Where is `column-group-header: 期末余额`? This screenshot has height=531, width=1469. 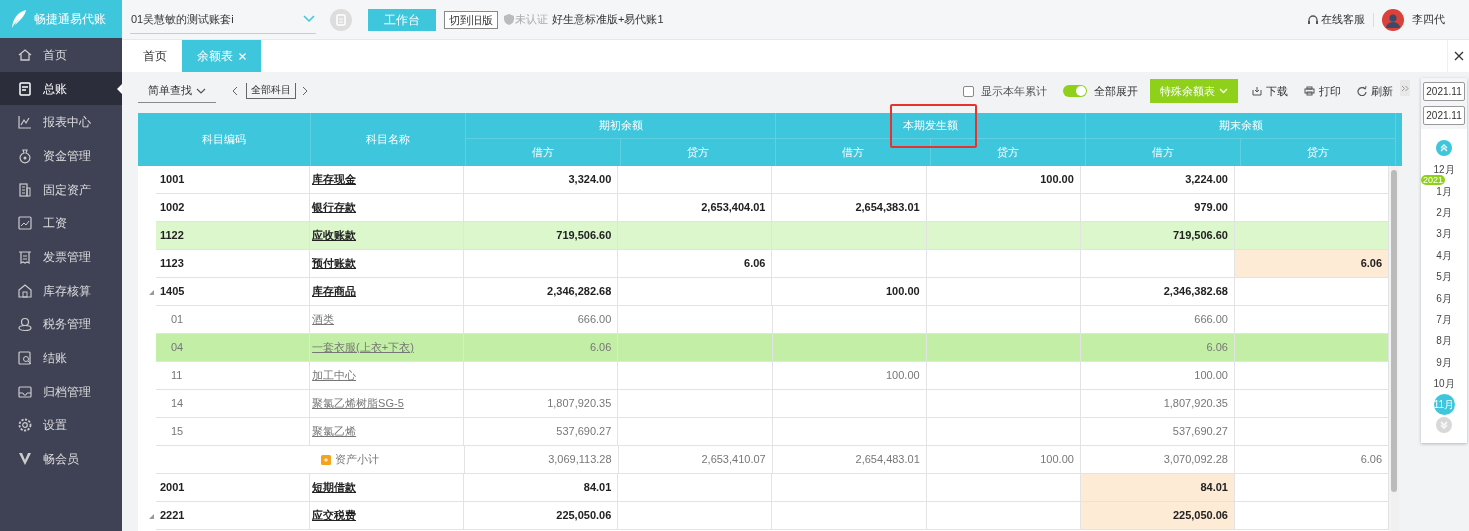
column-group-header: 期末余额 is located at coordinates (1240, 126).